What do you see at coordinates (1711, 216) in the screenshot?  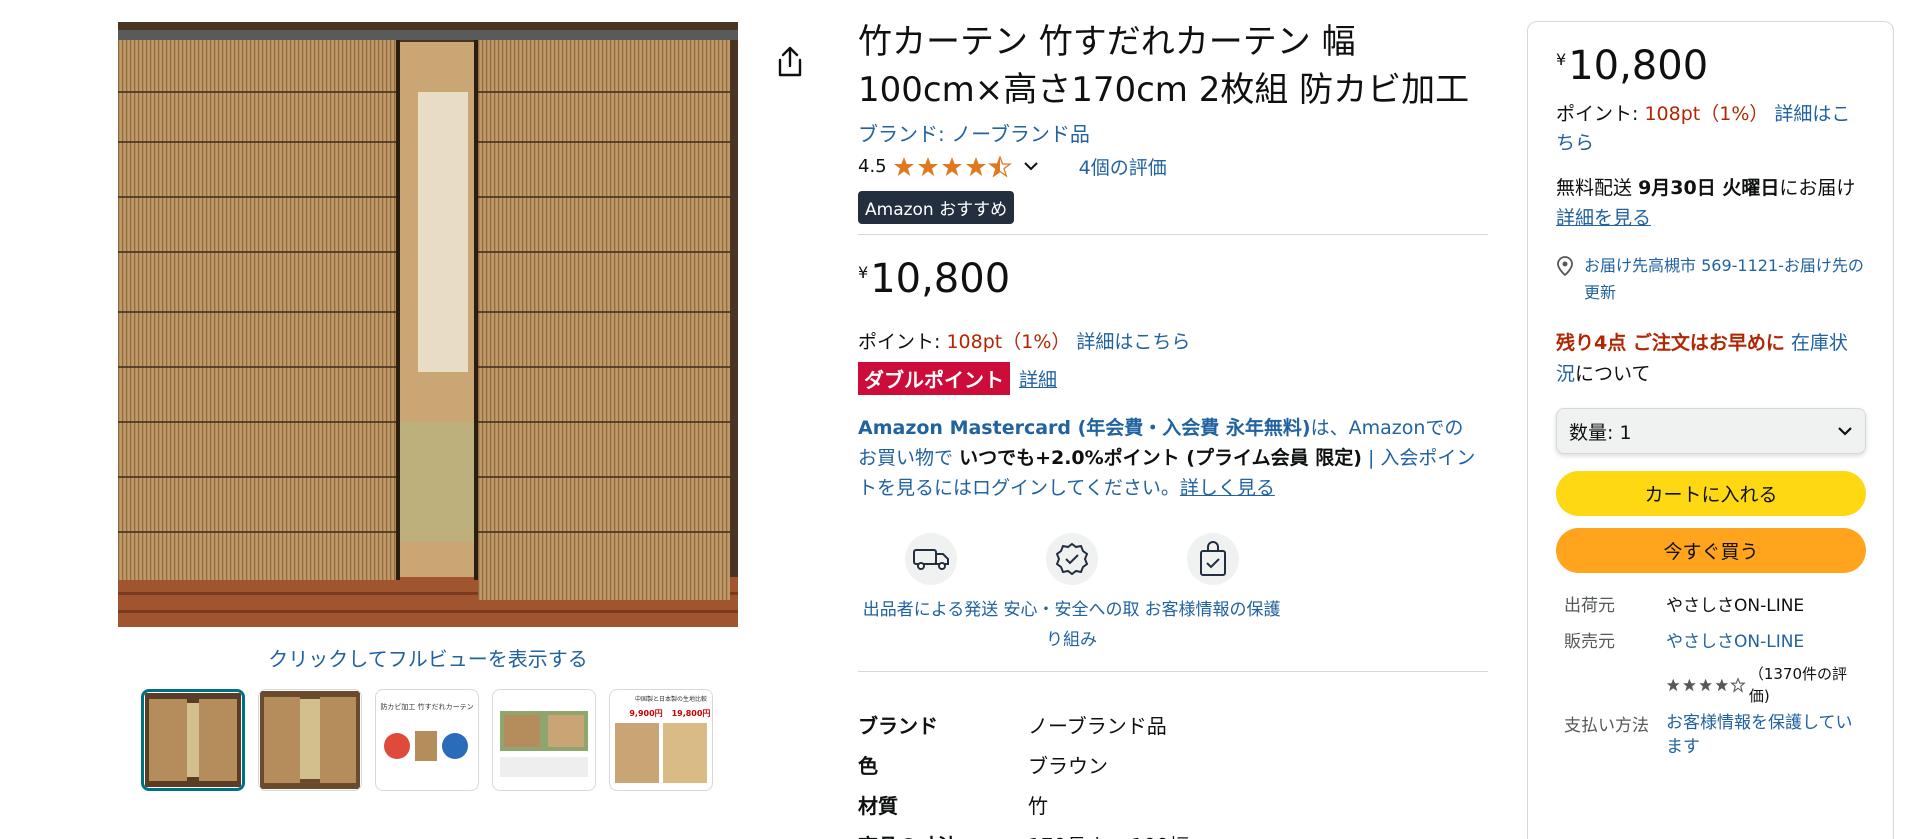 I see `delivery-details-link: 詳細を見る` at bounding box center [1711, 216].